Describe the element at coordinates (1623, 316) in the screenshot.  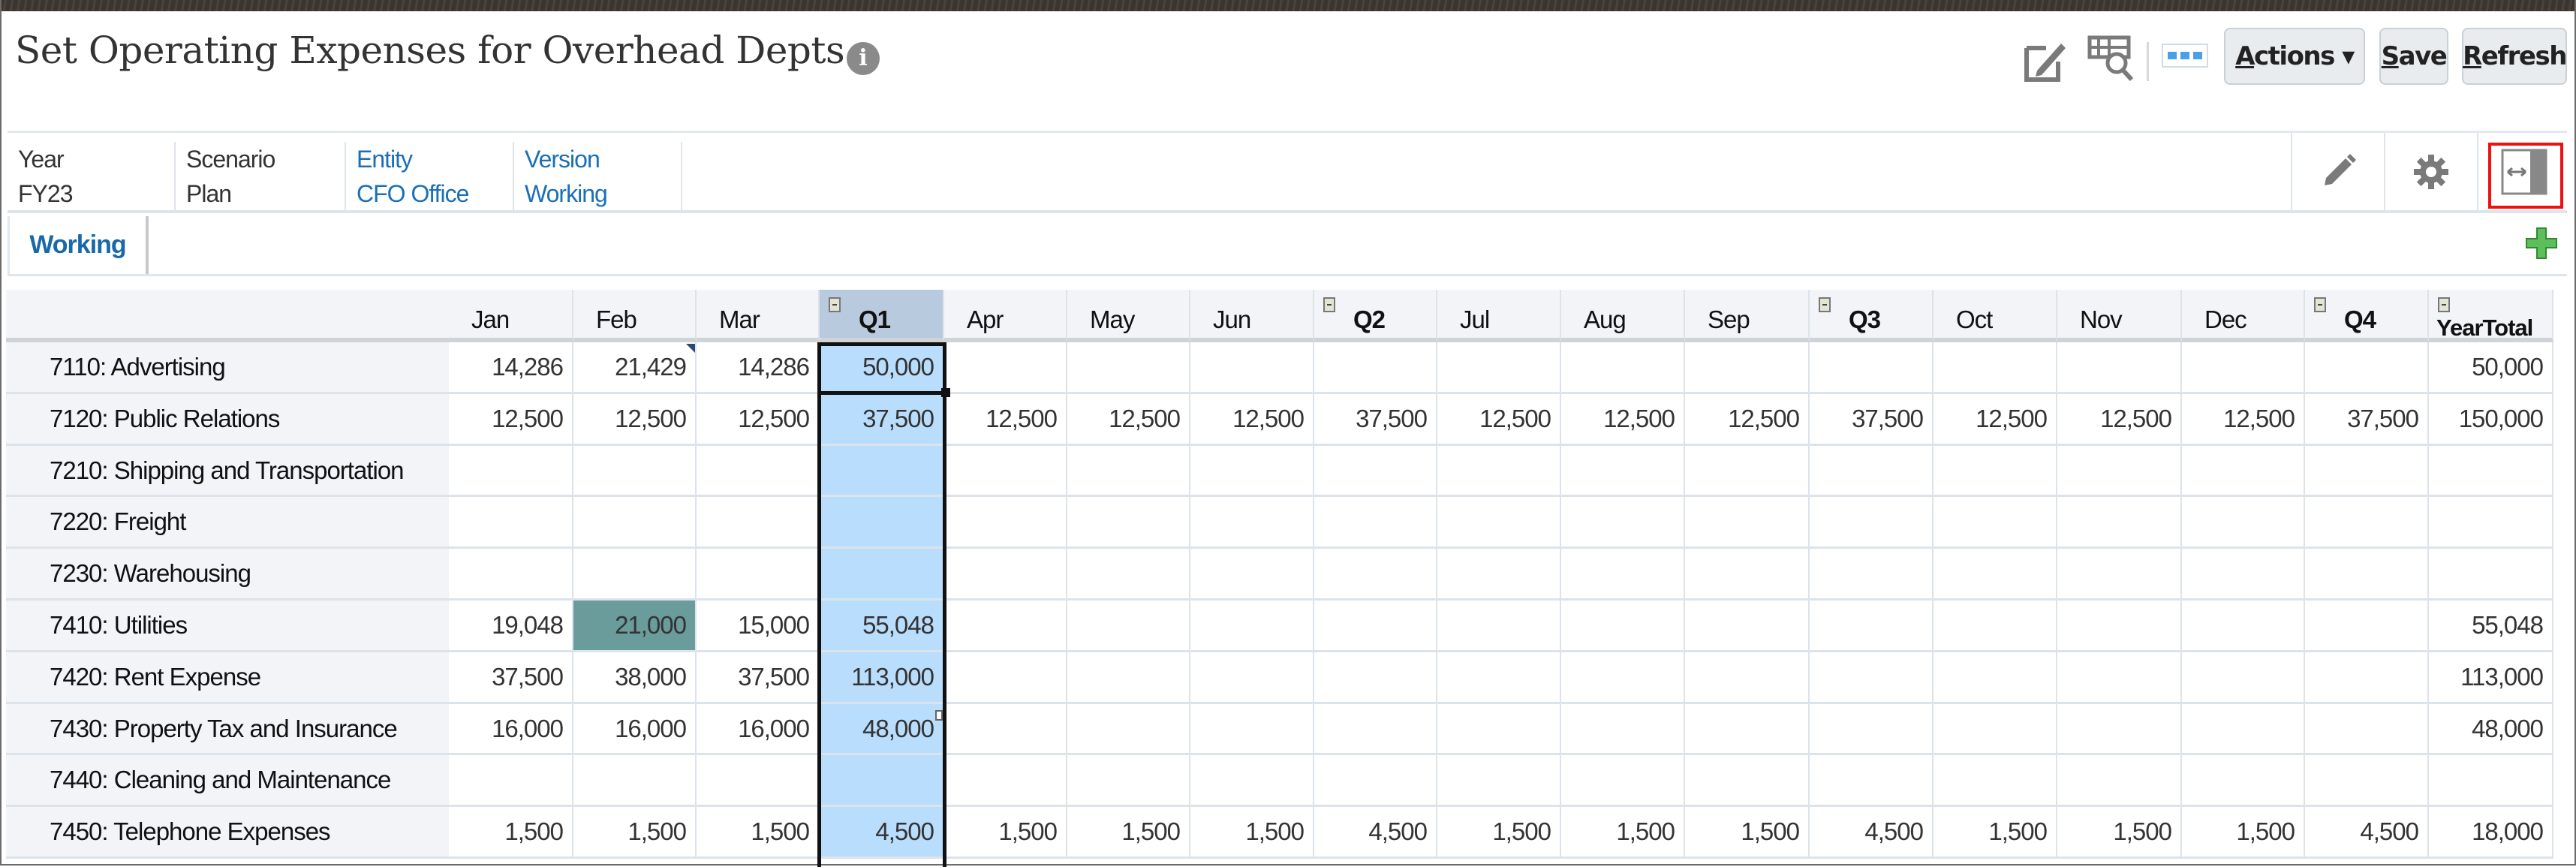
I see `column-header-aug: Aug` at that location.